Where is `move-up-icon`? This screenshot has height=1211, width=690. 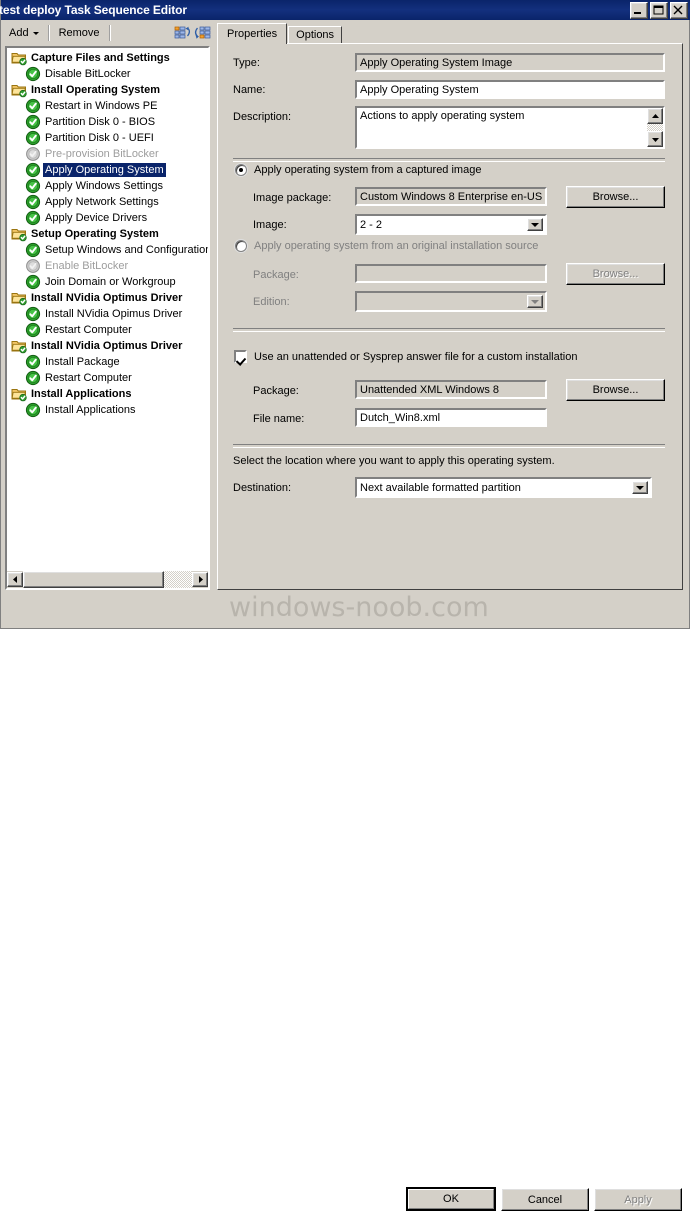
move-up-icon is located at coordinates (182, 33).